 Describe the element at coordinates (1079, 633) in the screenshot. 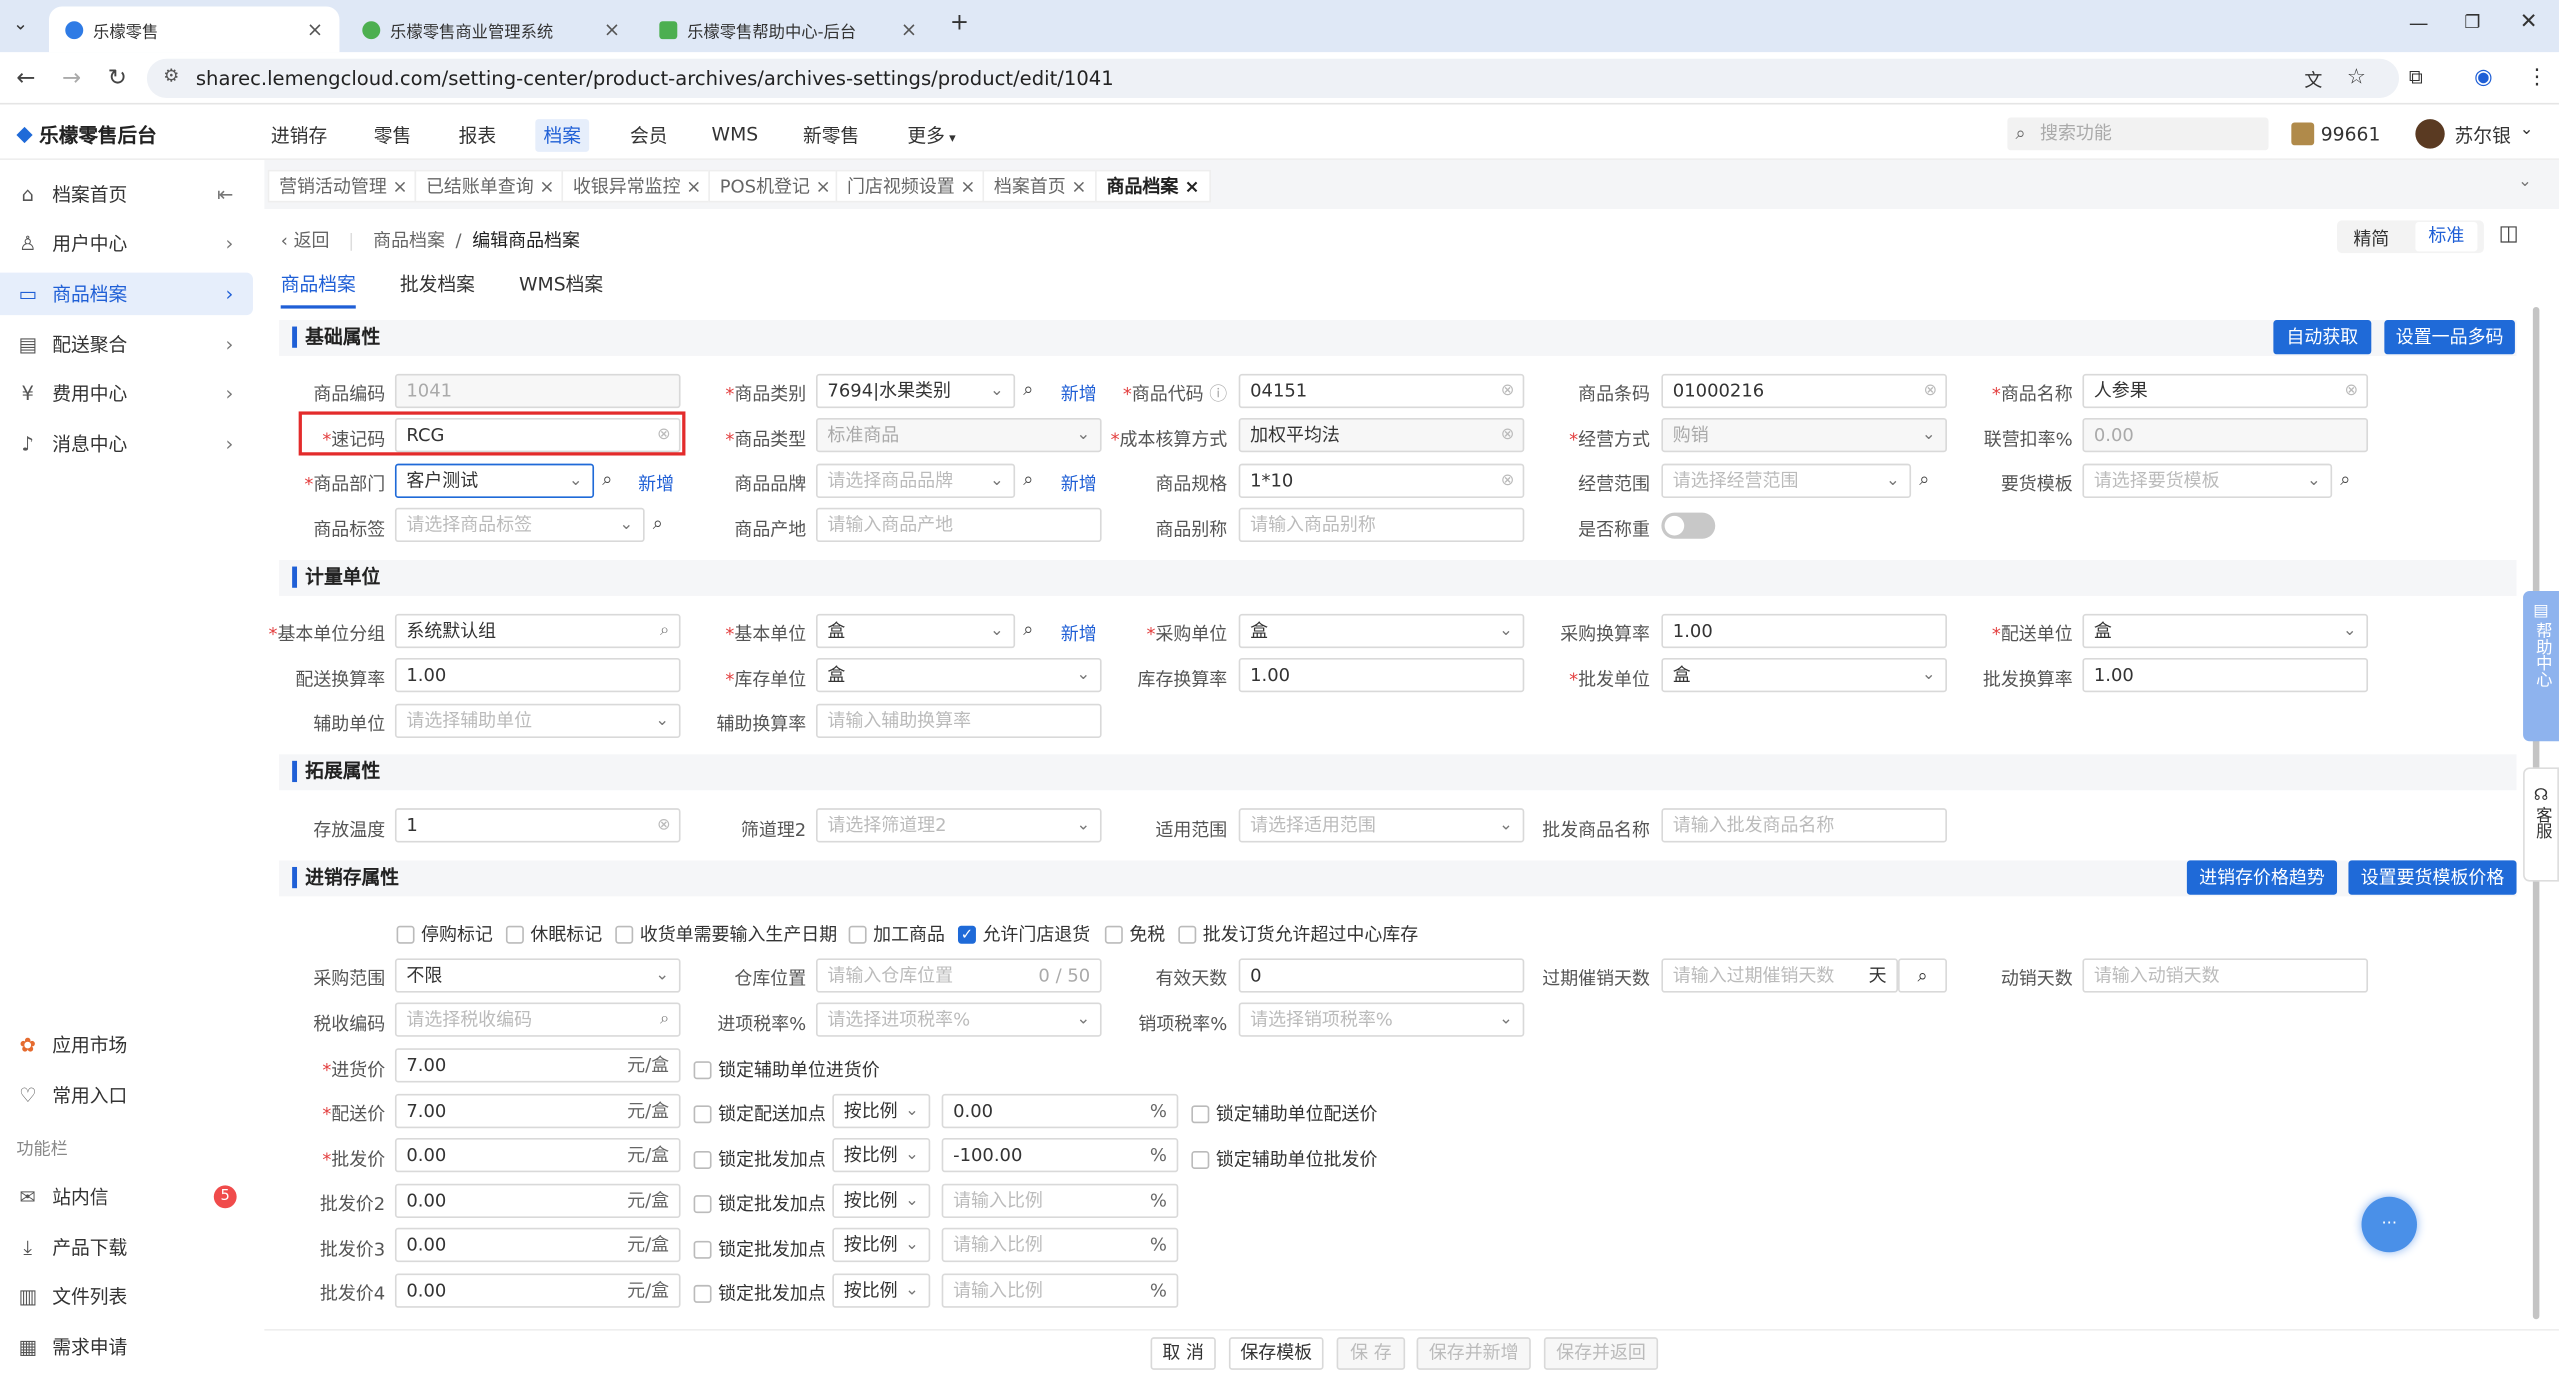

I see `base-unit-add-link: 新增` at that location.